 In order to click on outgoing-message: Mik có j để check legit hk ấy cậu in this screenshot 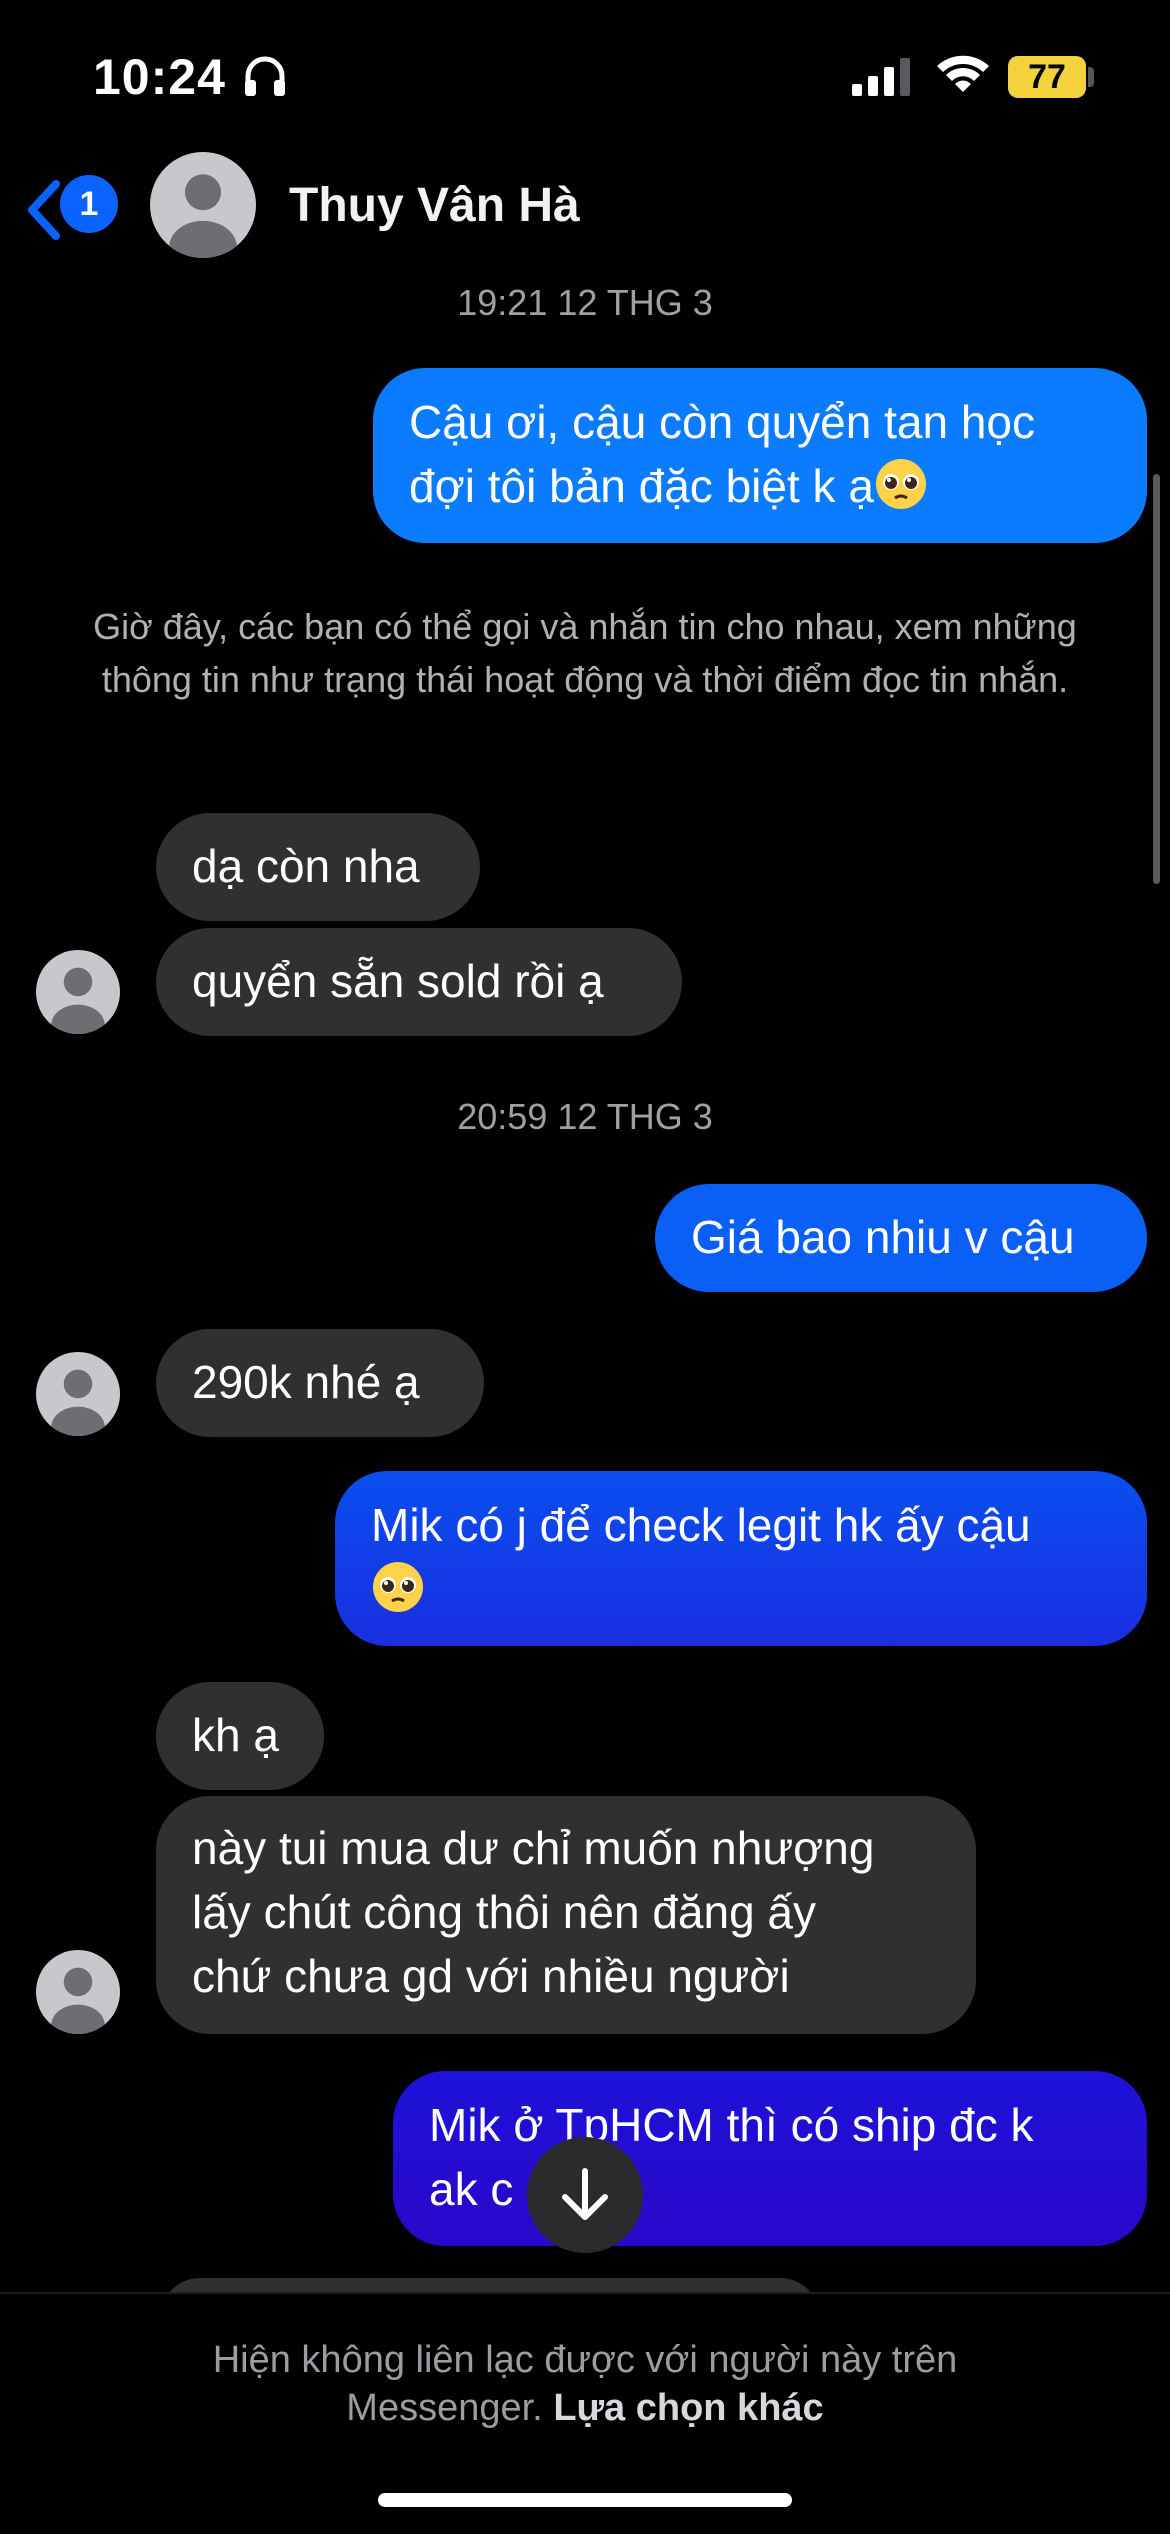, I will do `click(741, 1558)`.